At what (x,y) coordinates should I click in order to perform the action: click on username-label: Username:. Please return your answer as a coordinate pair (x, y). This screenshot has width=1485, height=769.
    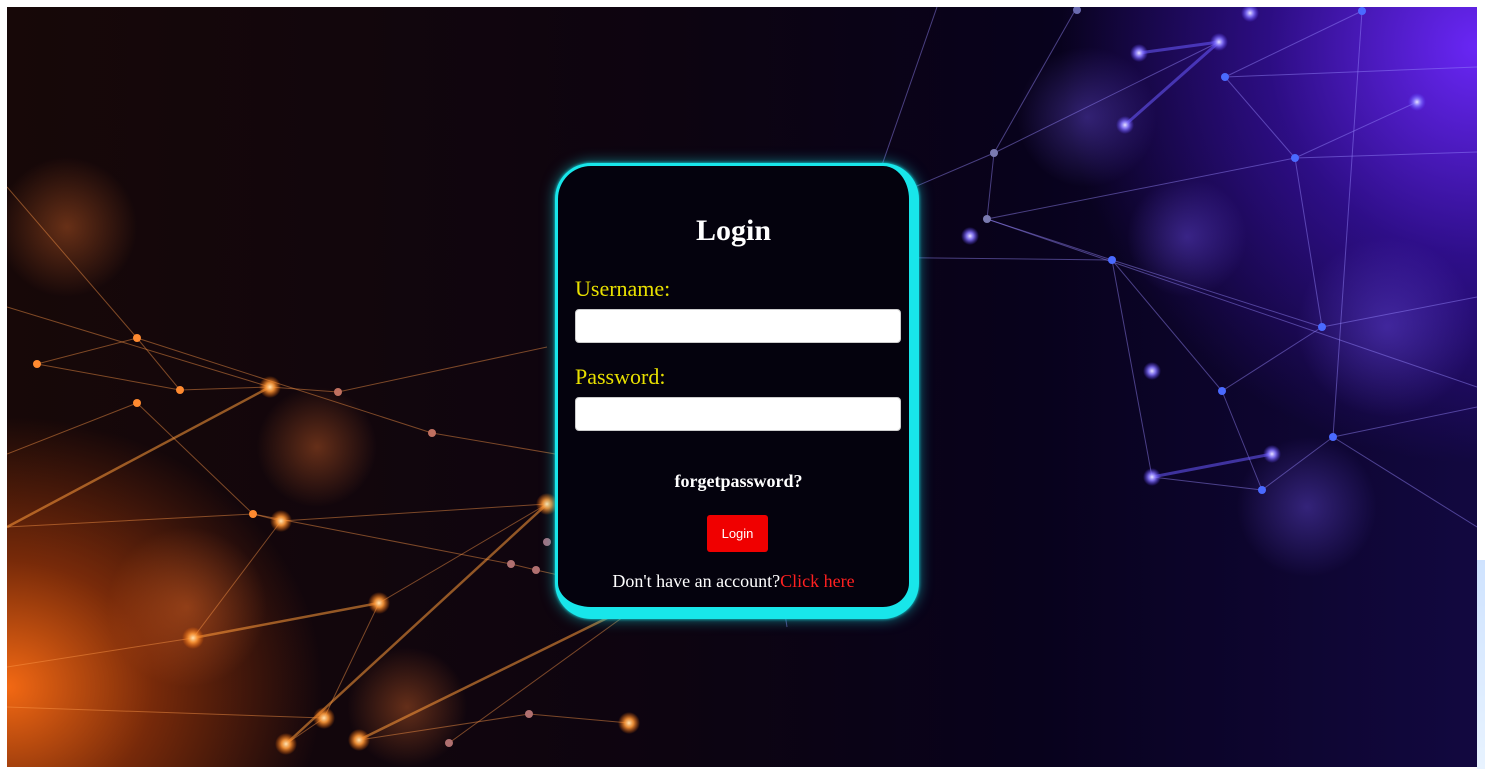
    Looking at the image, I should click on (623, 288).